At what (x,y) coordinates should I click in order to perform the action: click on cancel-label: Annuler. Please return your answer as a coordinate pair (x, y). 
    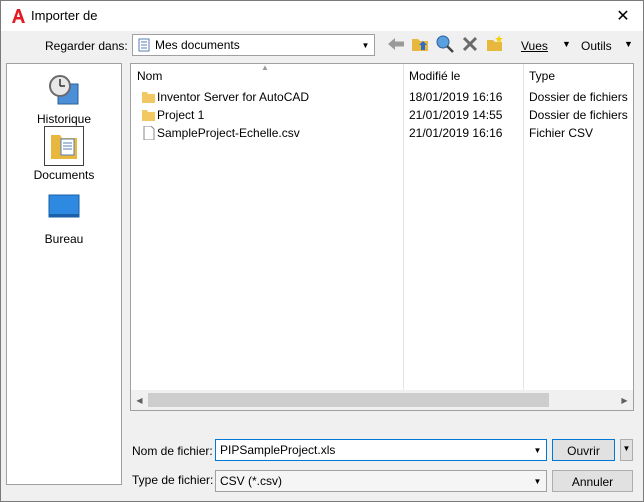
    Looking at the image, I should click on (592, 482).